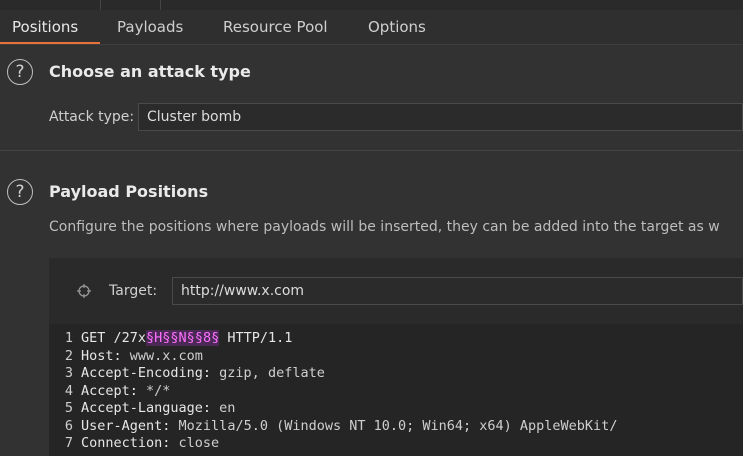  What do you see at coordinates (396, 374) in the screenshot?
I see `request-line: 3 Accept-Encoding: gzip, deflate` at bounding box center [396, 374].